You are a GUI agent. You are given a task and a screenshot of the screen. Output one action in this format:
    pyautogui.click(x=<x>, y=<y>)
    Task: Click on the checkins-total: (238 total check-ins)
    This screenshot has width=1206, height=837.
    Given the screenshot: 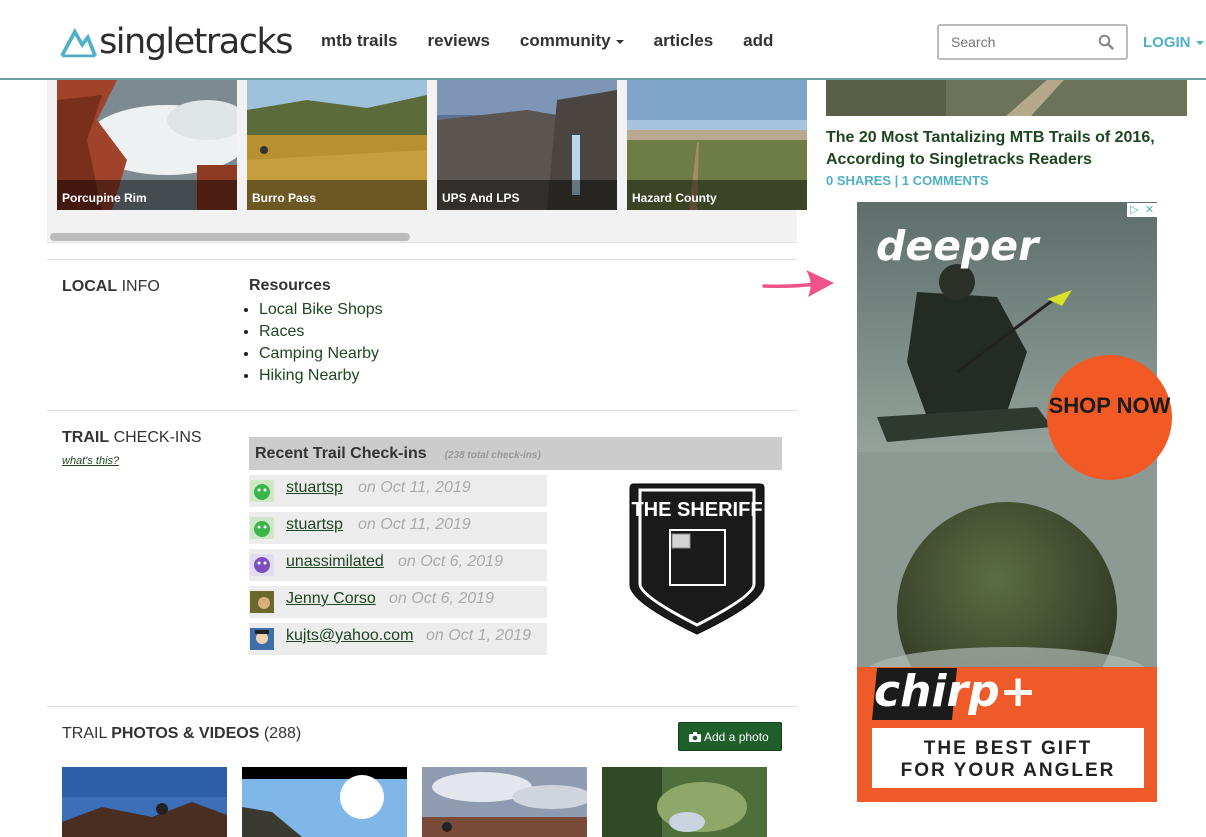 What is the action you would take?
    pyautogui.click(x=493, y=455)
    